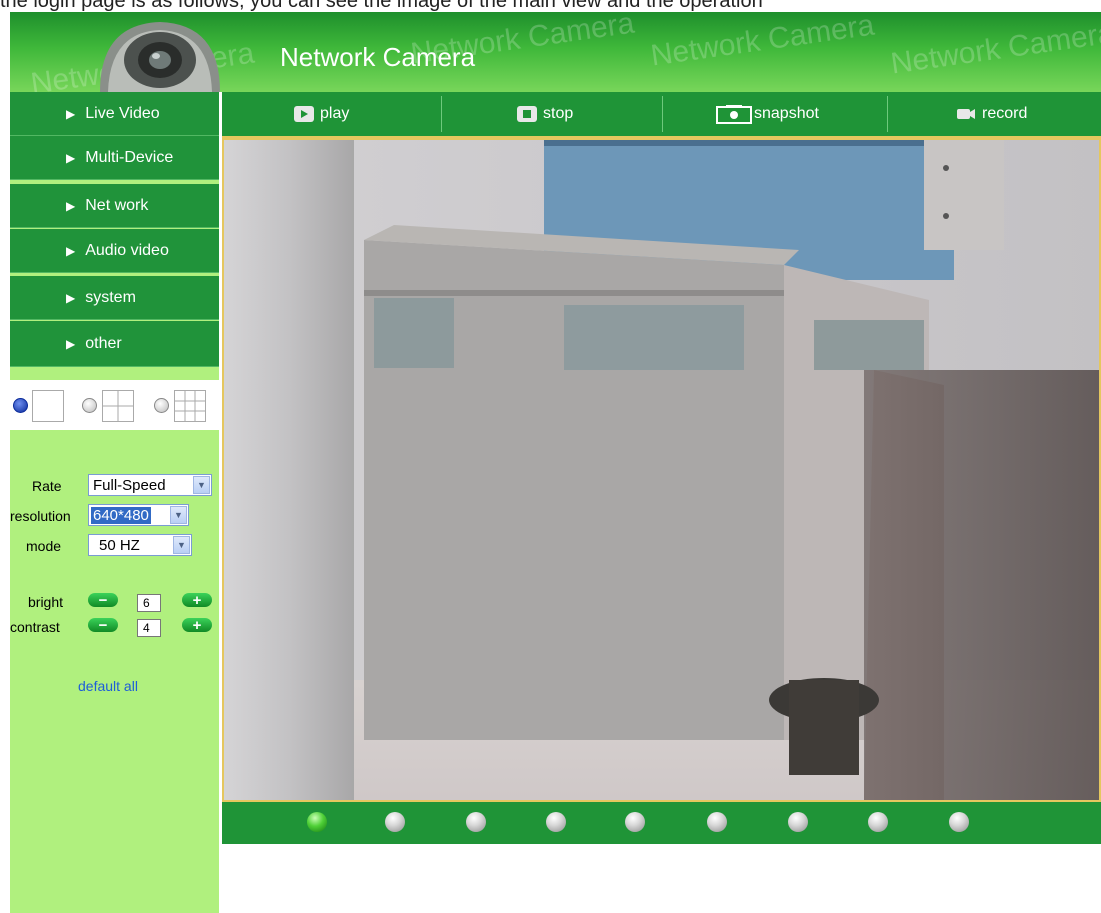 The width and height of the screenshot is (1101, 913). I want to click on sidebar-item-system: ▶ system, so click(114, 298).